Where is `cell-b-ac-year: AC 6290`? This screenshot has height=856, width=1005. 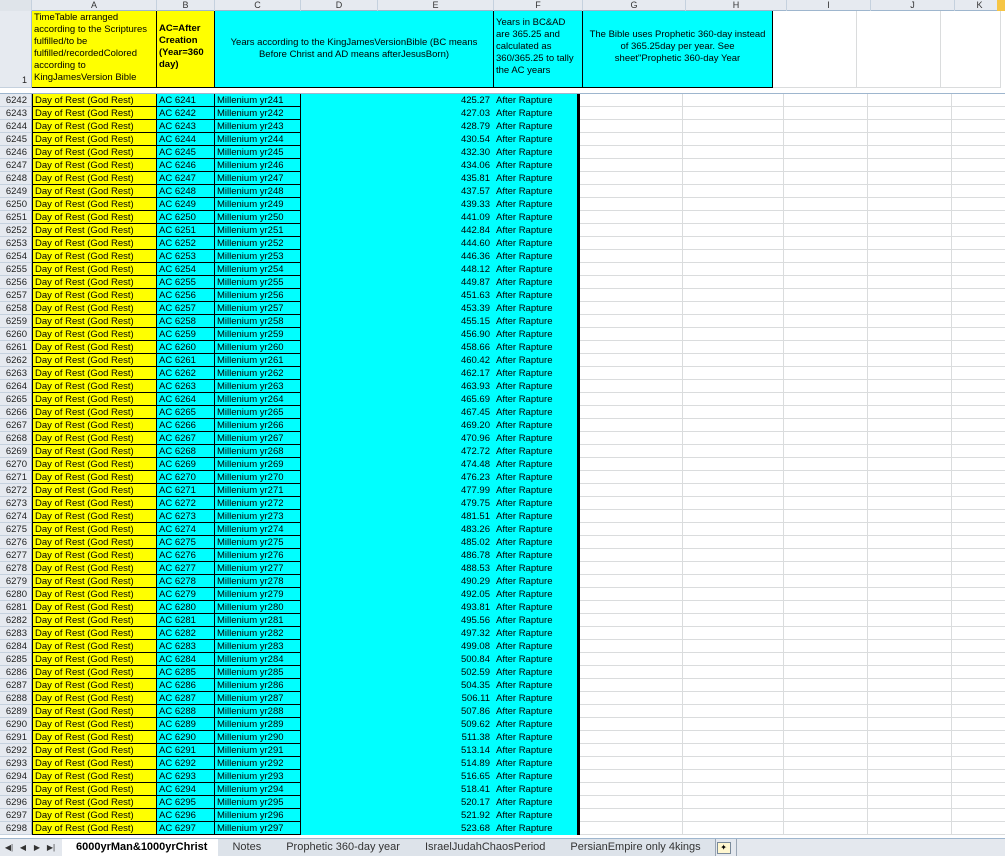
cell-b-ac-year: AC 6290 is located at coordinates (186, 737).